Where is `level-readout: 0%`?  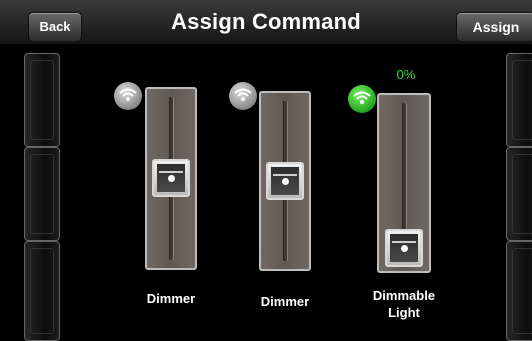
level-readout: 0% is located at coordinates (406, 74).